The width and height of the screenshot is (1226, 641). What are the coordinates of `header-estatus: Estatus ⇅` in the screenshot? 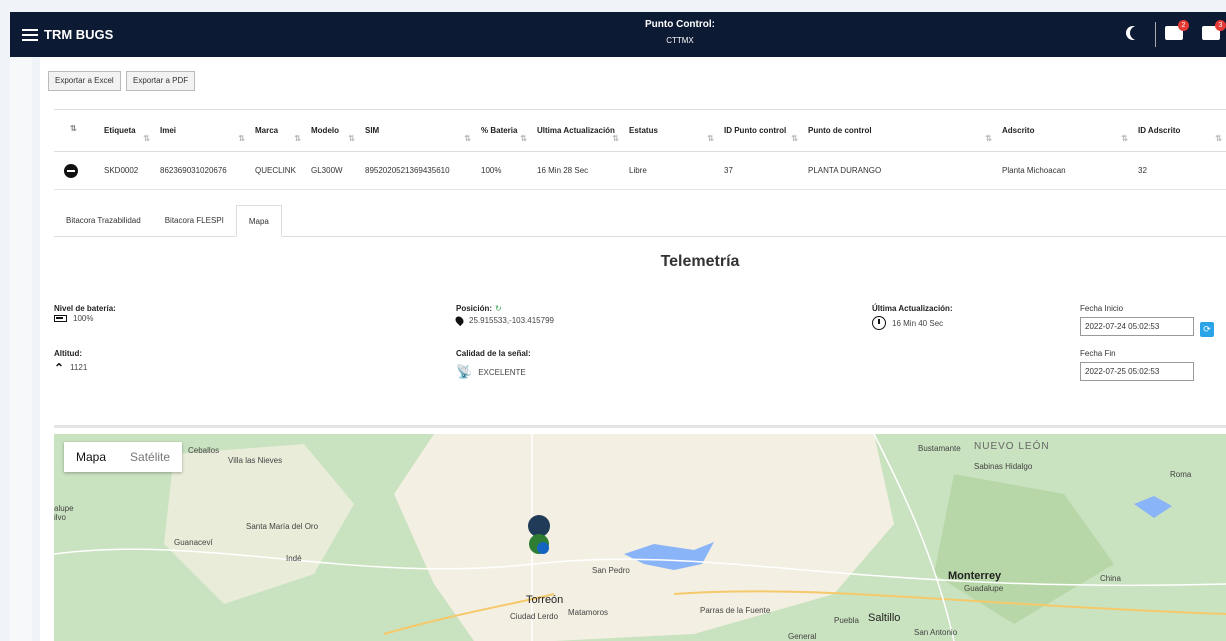 It's located at (670, 130).